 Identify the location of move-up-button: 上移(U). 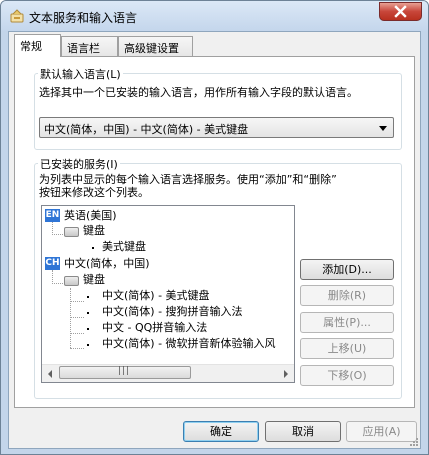
(347, 348).